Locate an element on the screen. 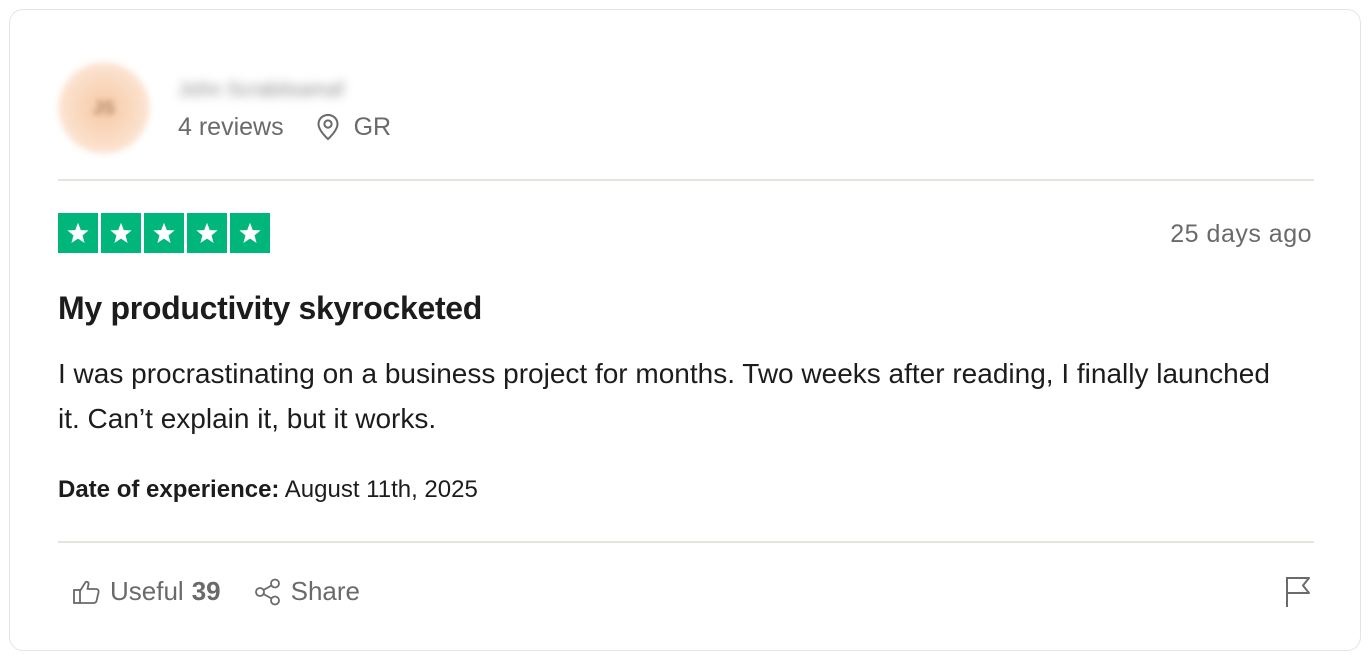  header-divider is located at coordinates (686, 180).